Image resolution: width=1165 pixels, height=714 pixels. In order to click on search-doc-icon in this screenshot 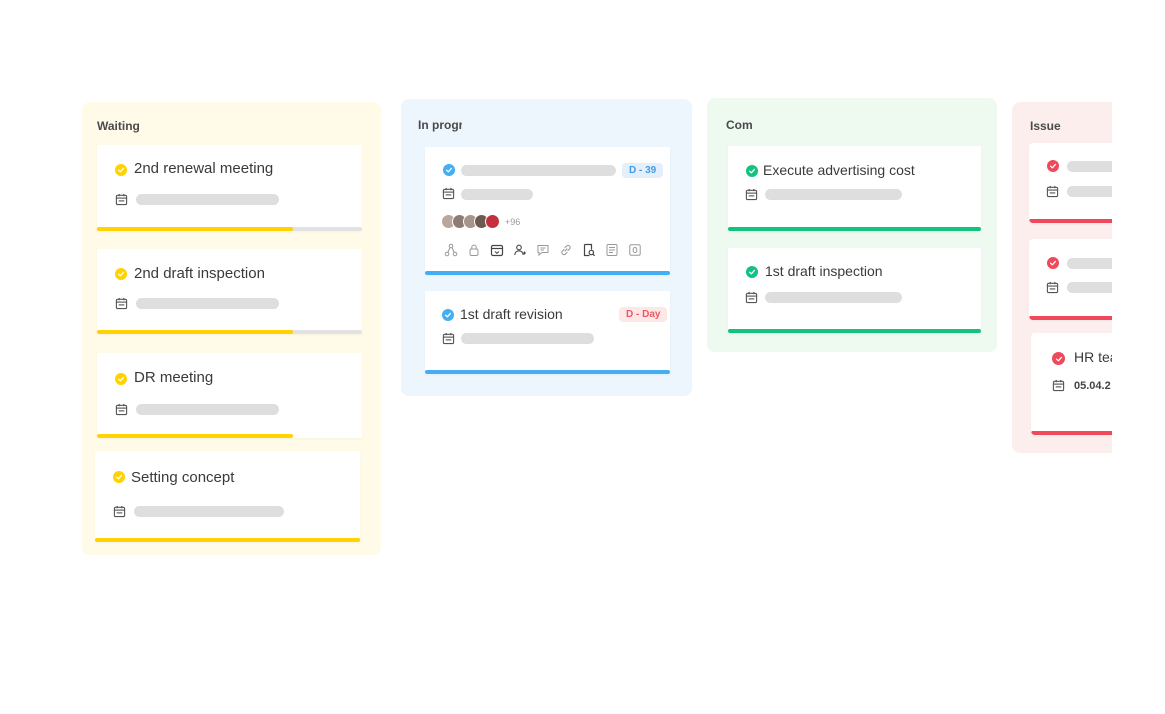, I will do `click(589, 250)`.